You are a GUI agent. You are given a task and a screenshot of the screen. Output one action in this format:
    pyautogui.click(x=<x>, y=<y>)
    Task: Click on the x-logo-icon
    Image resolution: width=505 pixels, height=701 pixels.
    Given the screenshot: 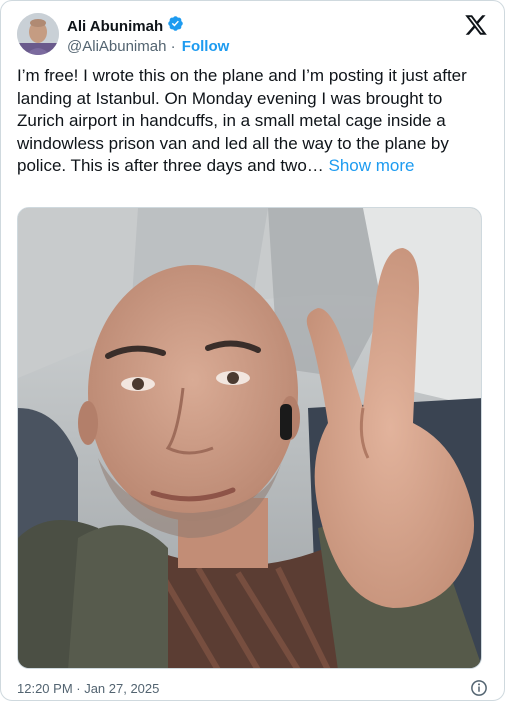 What is the action you would take?
    pyautogui.click(x=476, y=25)
    